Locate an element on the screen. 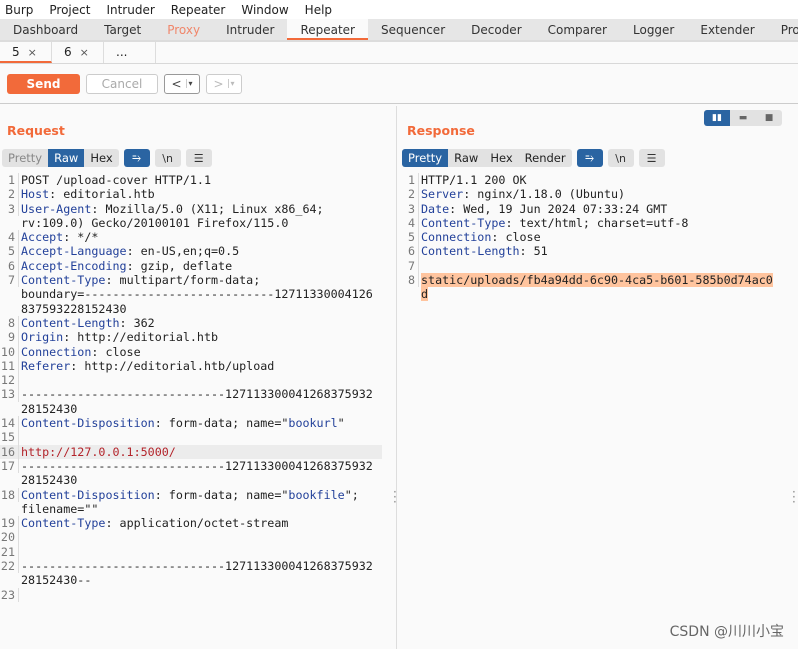  editor-line: 2 Host: editorial.htb is located at coordinates (191, 194).